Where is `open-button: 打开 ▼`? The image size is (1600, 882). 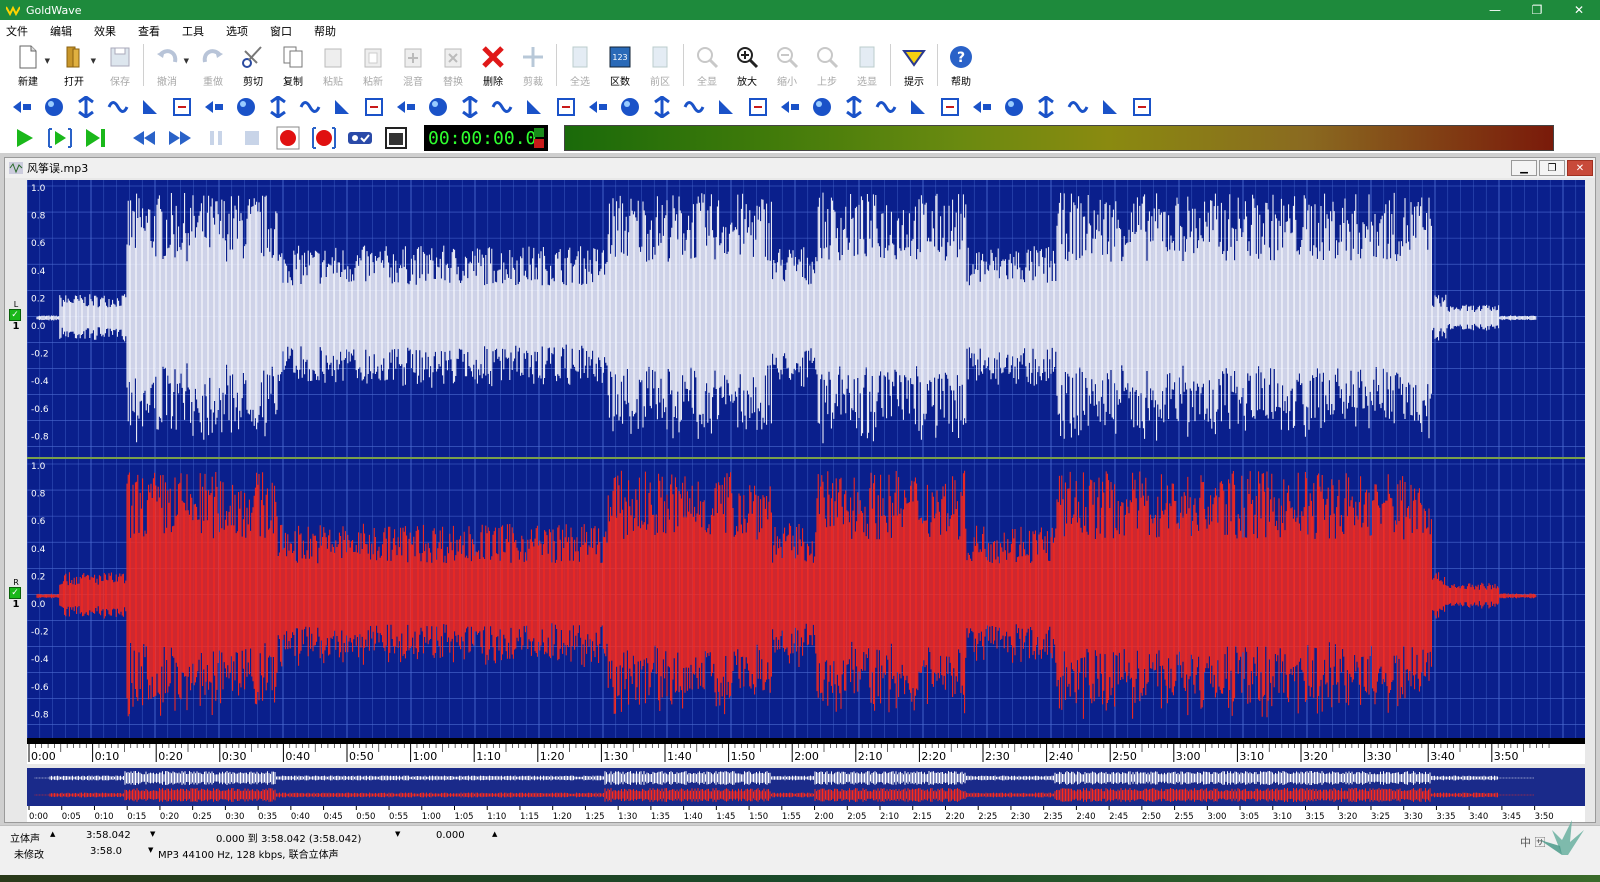 open-button: 打开 ▼ is located at coordinates (75, 65).